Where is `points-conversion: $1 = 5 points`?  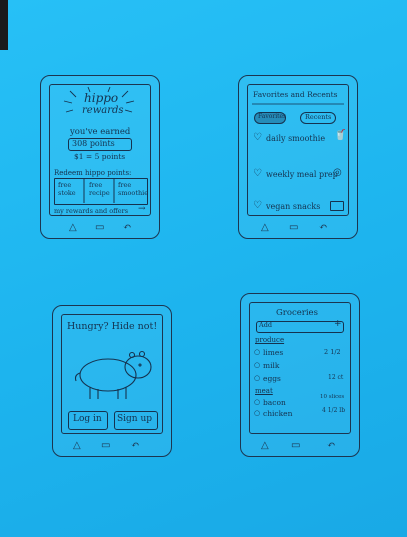 points-conversion: $1 = 5 points is located at coordinates (100, 156).